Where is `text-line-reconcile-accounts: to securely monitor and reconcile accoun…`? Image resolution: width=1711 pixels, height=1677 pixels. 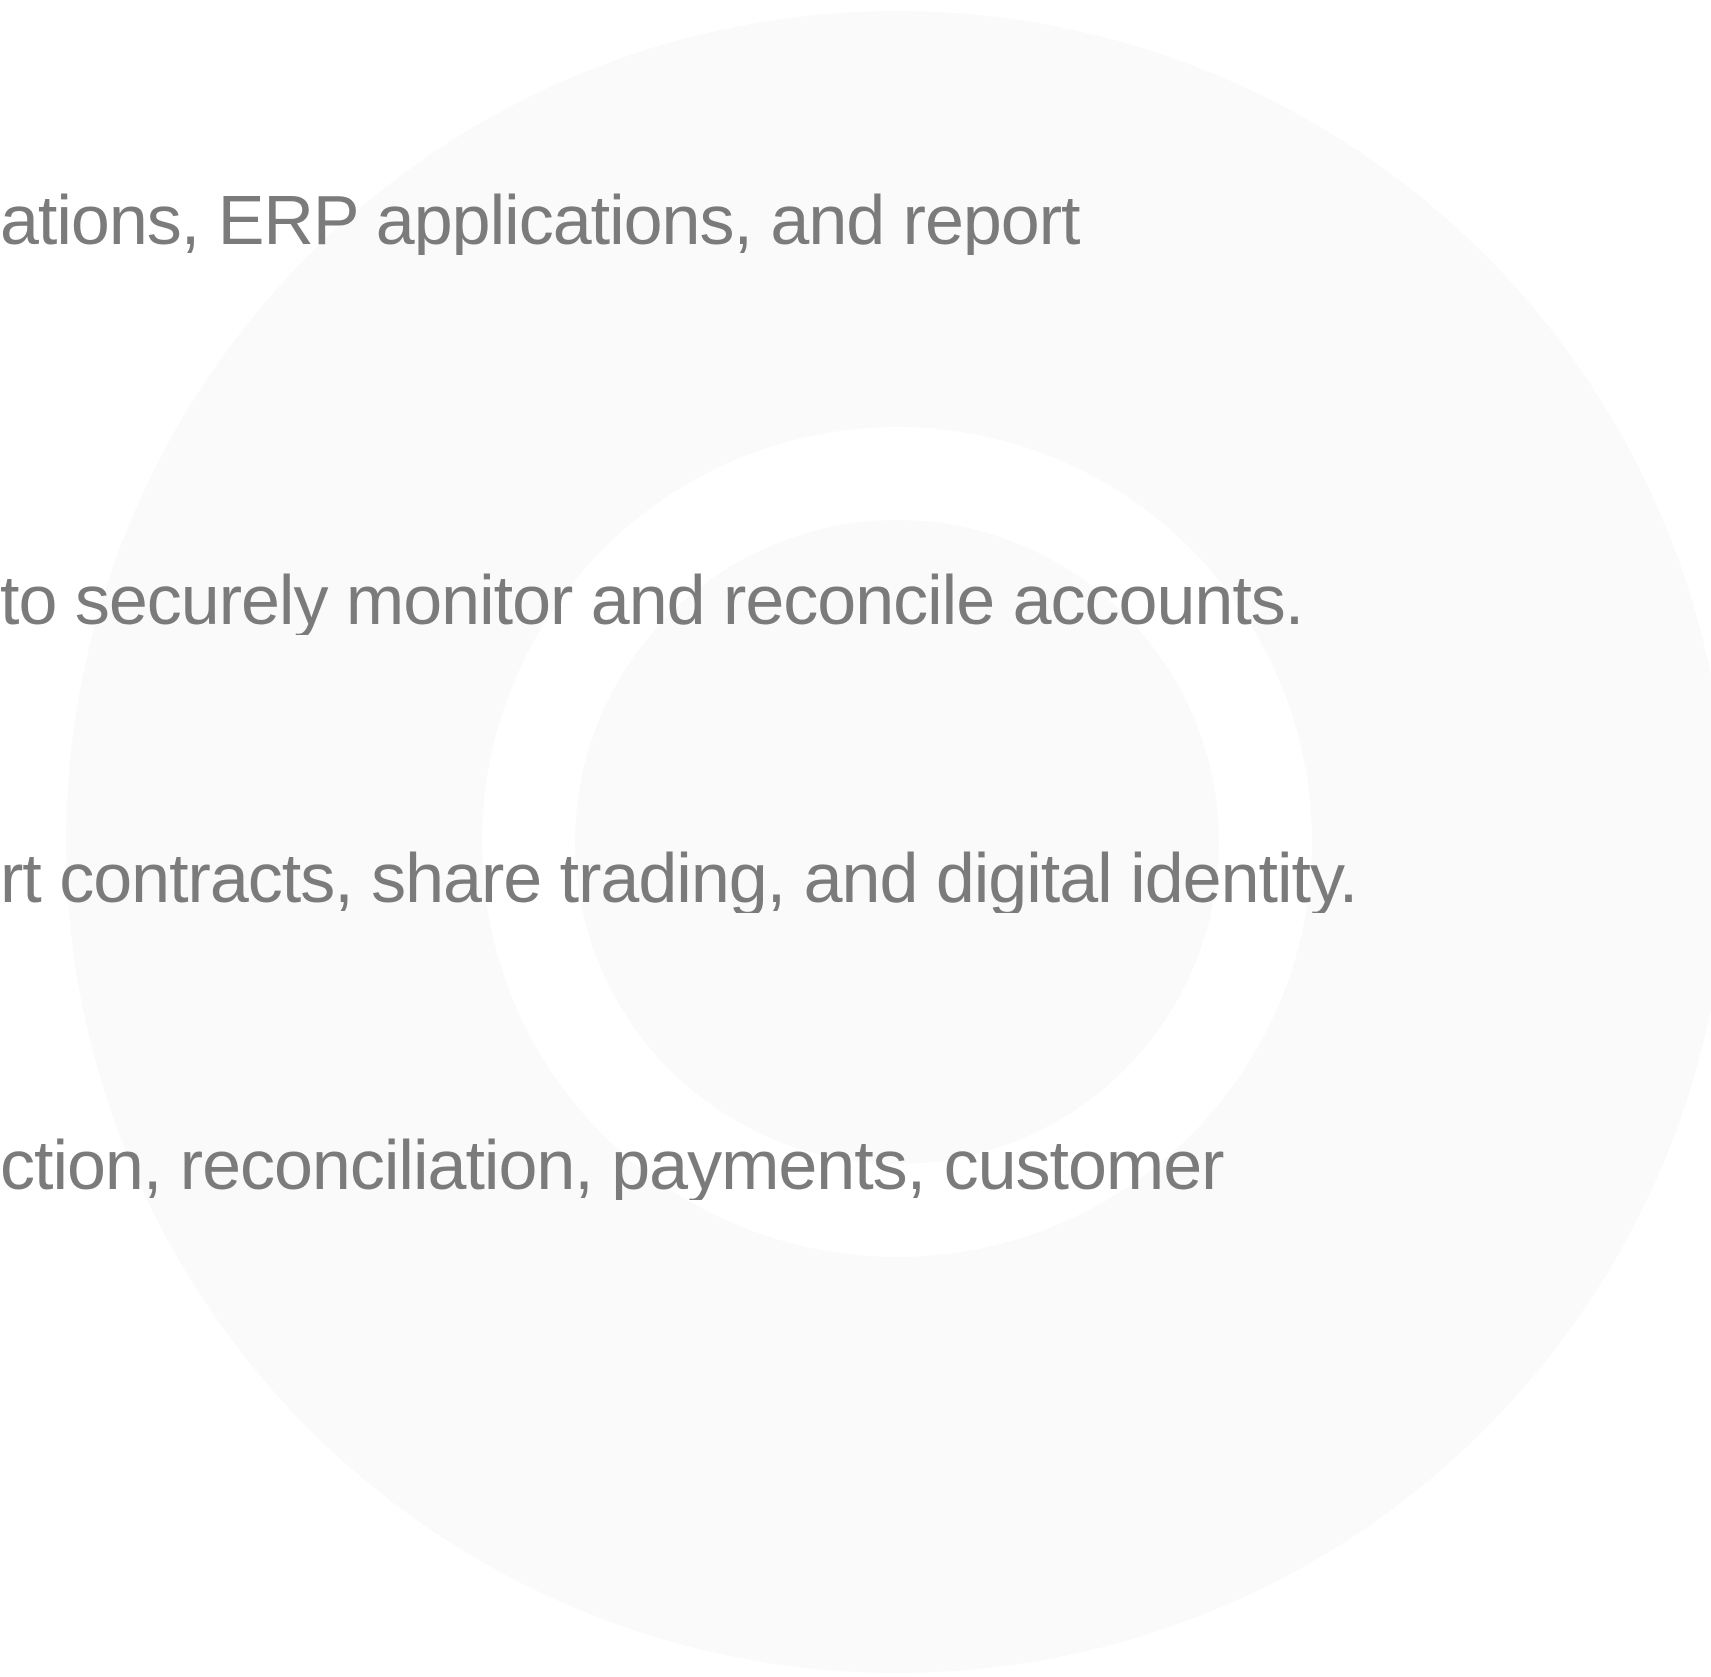 text-line-reconcile-accounts: to securely monitor and reconcile accoun… is located at coordinates (652, 600).